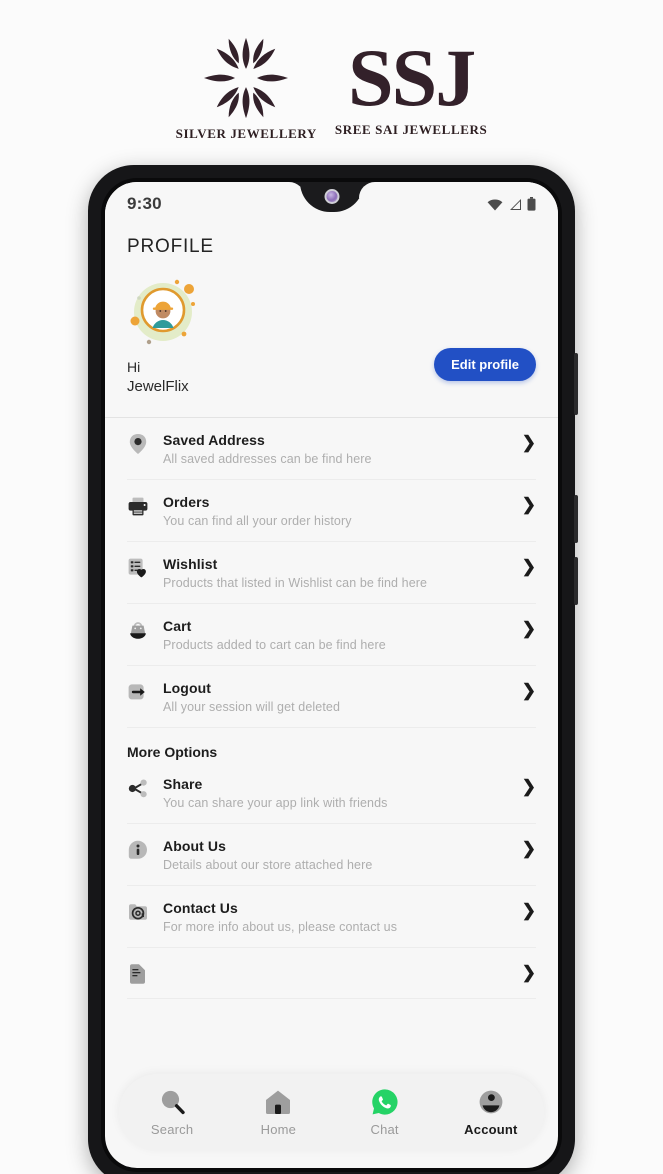 This screenshot has height=1174, width=663. What do you see at coordinates (331, 196) in the screenshot?
I see `front-camera-icon` at bounding box center [331, 196].